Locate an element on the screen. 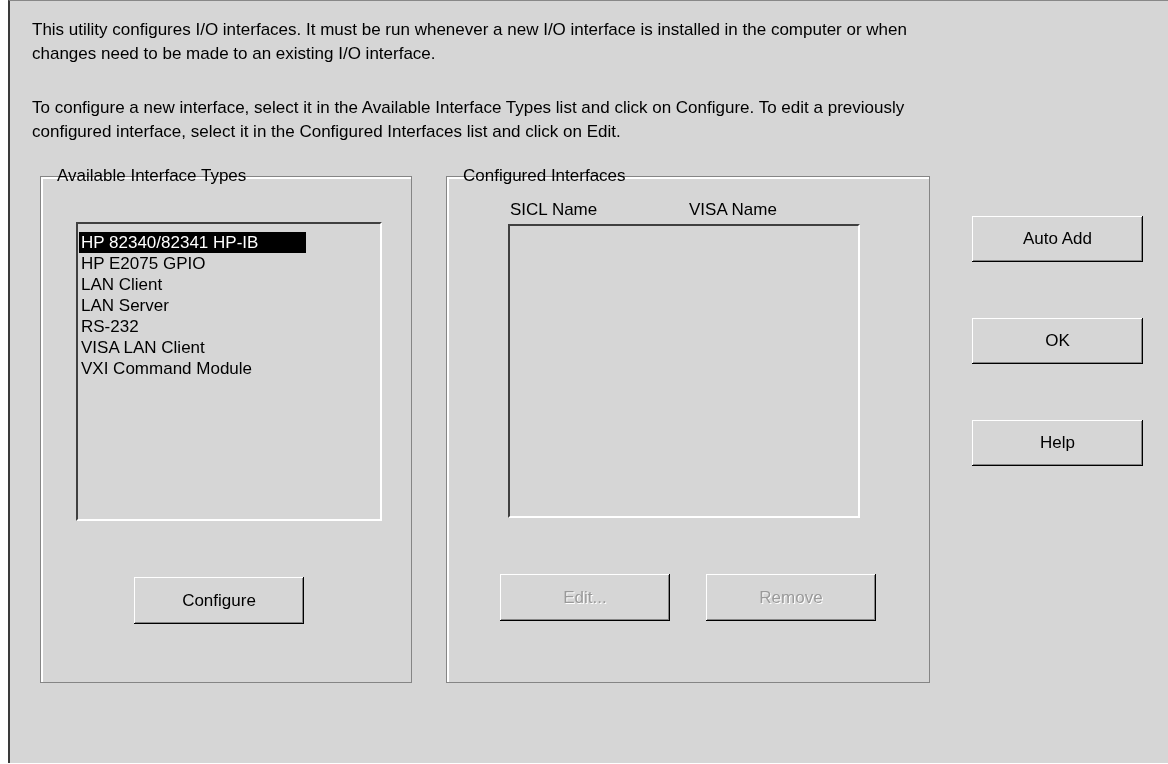  list-item: LAN Client is located at coordinates (121, 284).